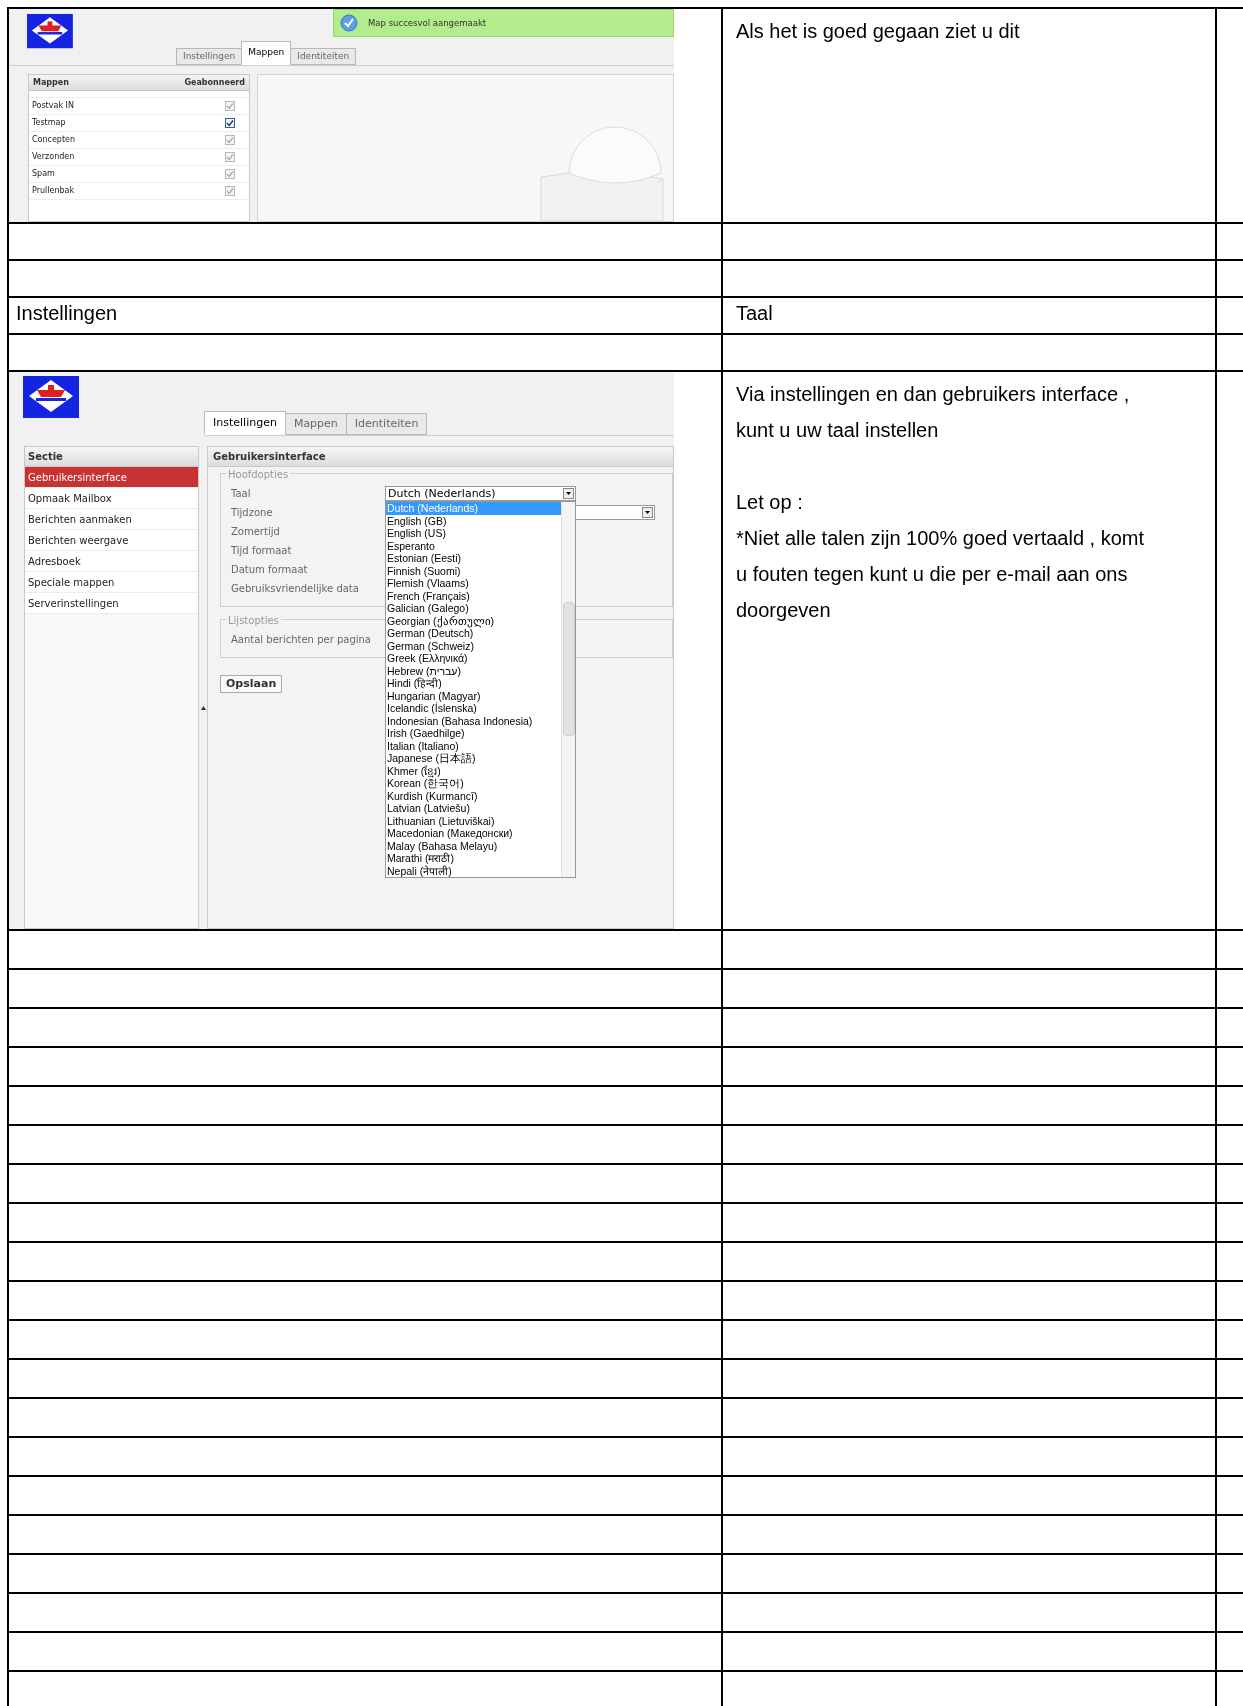 This screenshot has width=1243, height=1706. Describe the element at coordinates (111, 457) in the screenshot. I see `panel-header: Sectie` at that location.